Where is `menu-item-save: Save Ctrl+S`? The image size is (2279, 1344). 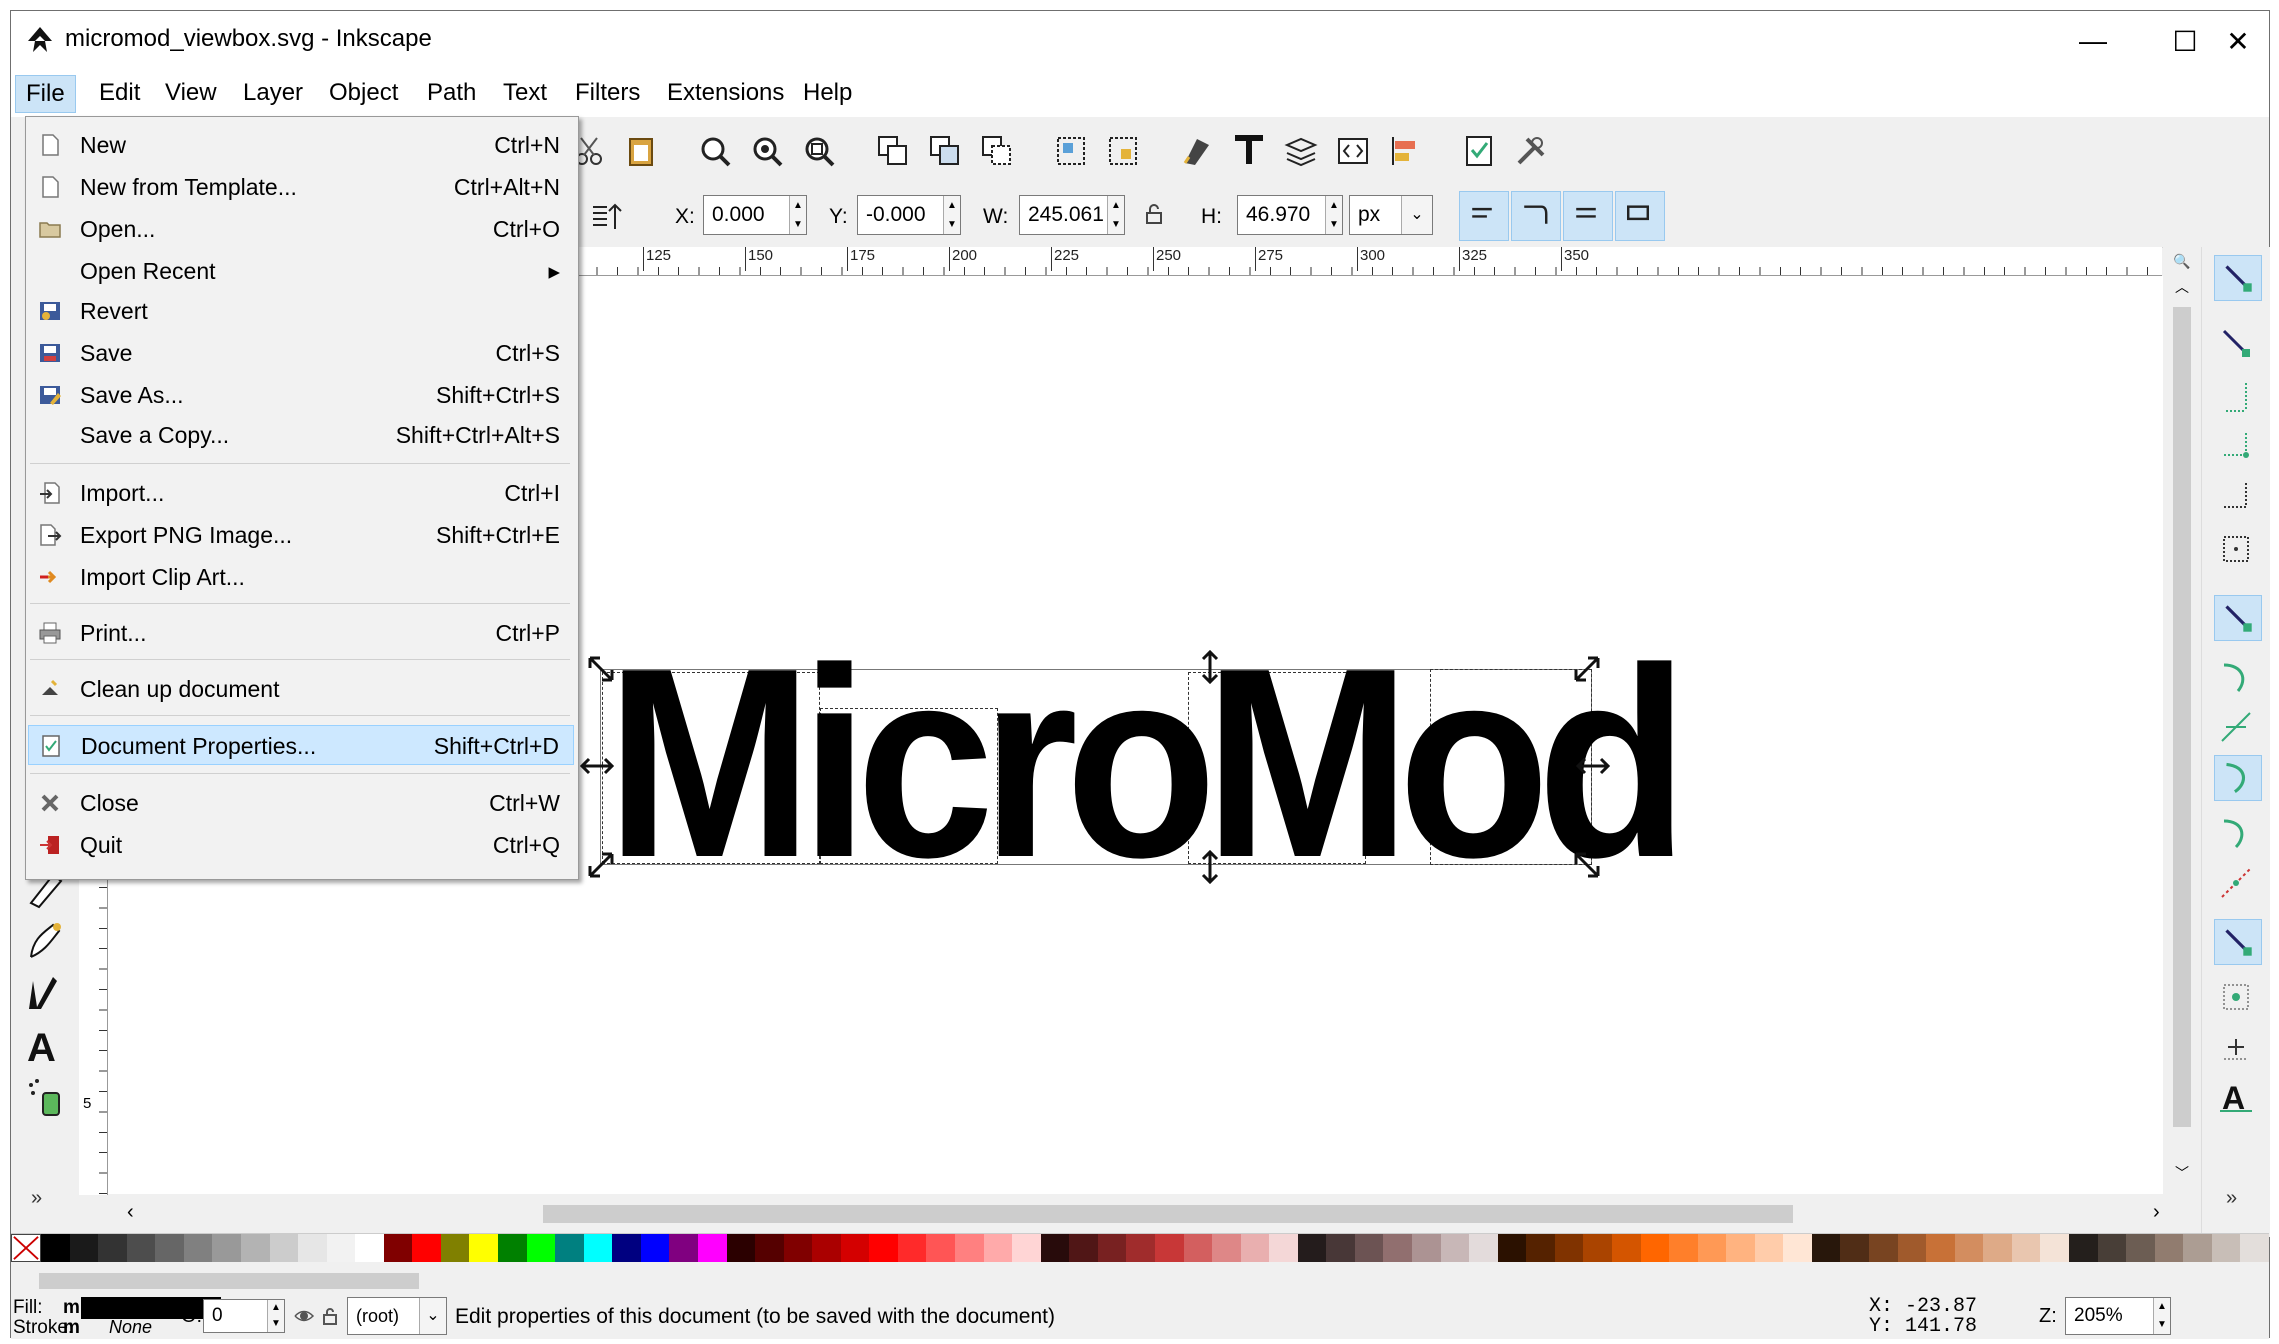 menu-item-save: Save Ctrl+S is located at coordinates (301, 353).